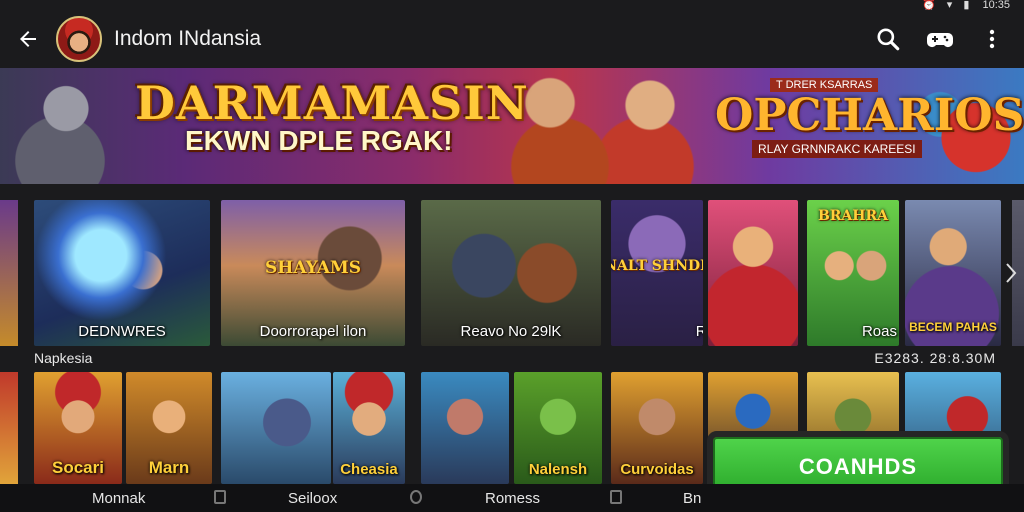  I want to click on nav-item-bn: Bn, so click(692, 498).